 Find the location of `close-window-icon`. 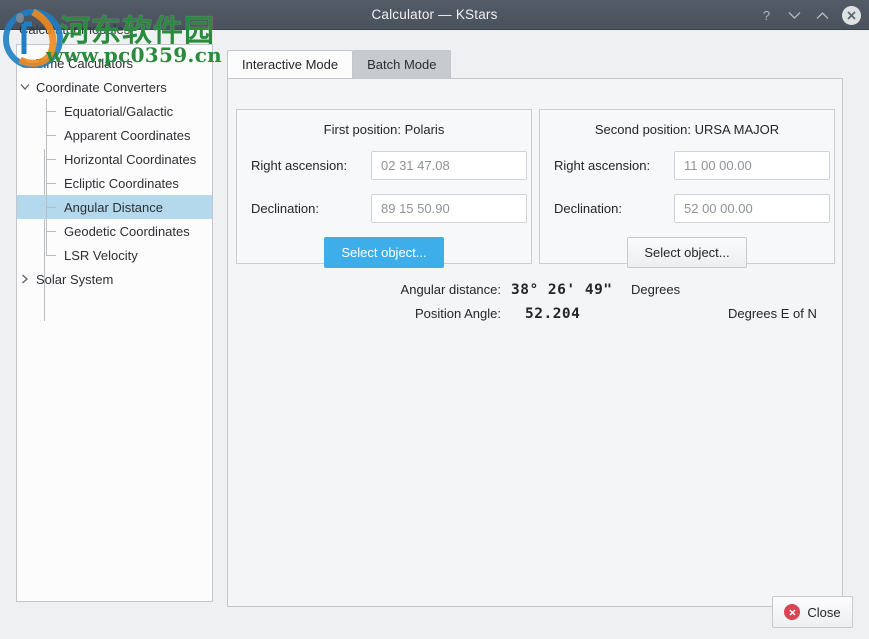

close-window-icon is located at coordinates (851, 15).